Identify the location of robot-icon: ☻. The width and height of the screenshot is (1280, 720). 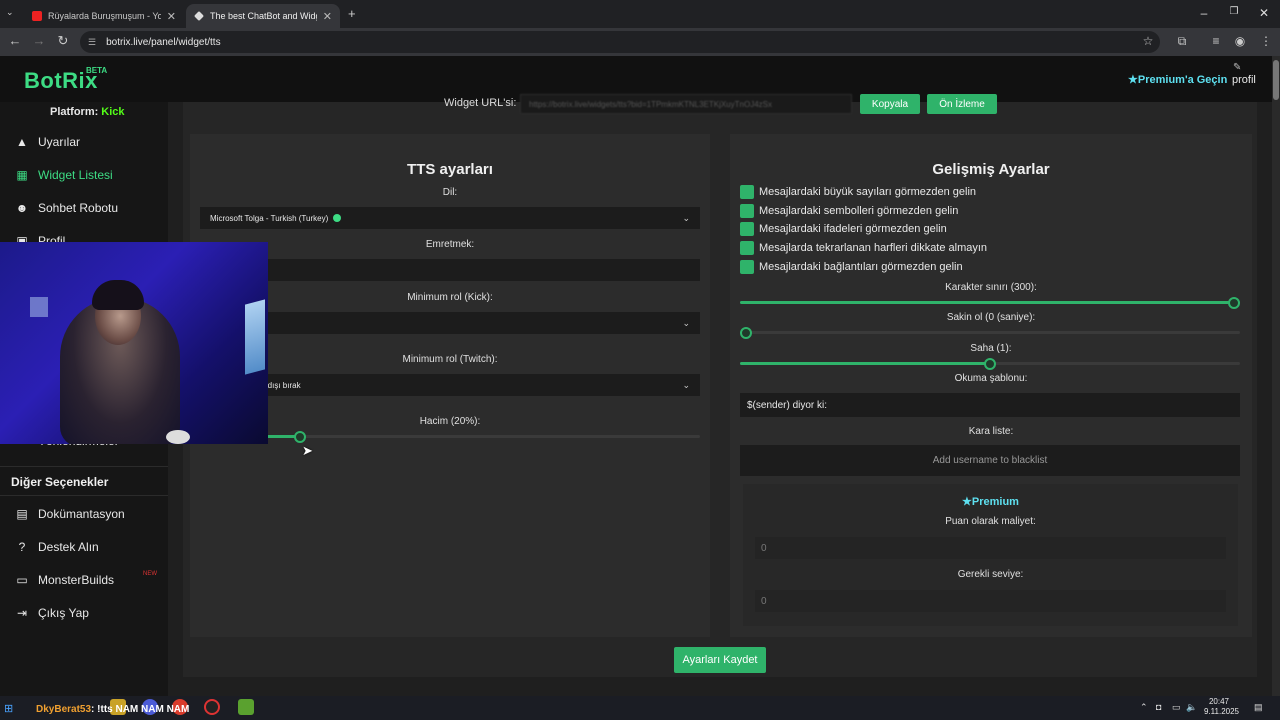
(22, 208).